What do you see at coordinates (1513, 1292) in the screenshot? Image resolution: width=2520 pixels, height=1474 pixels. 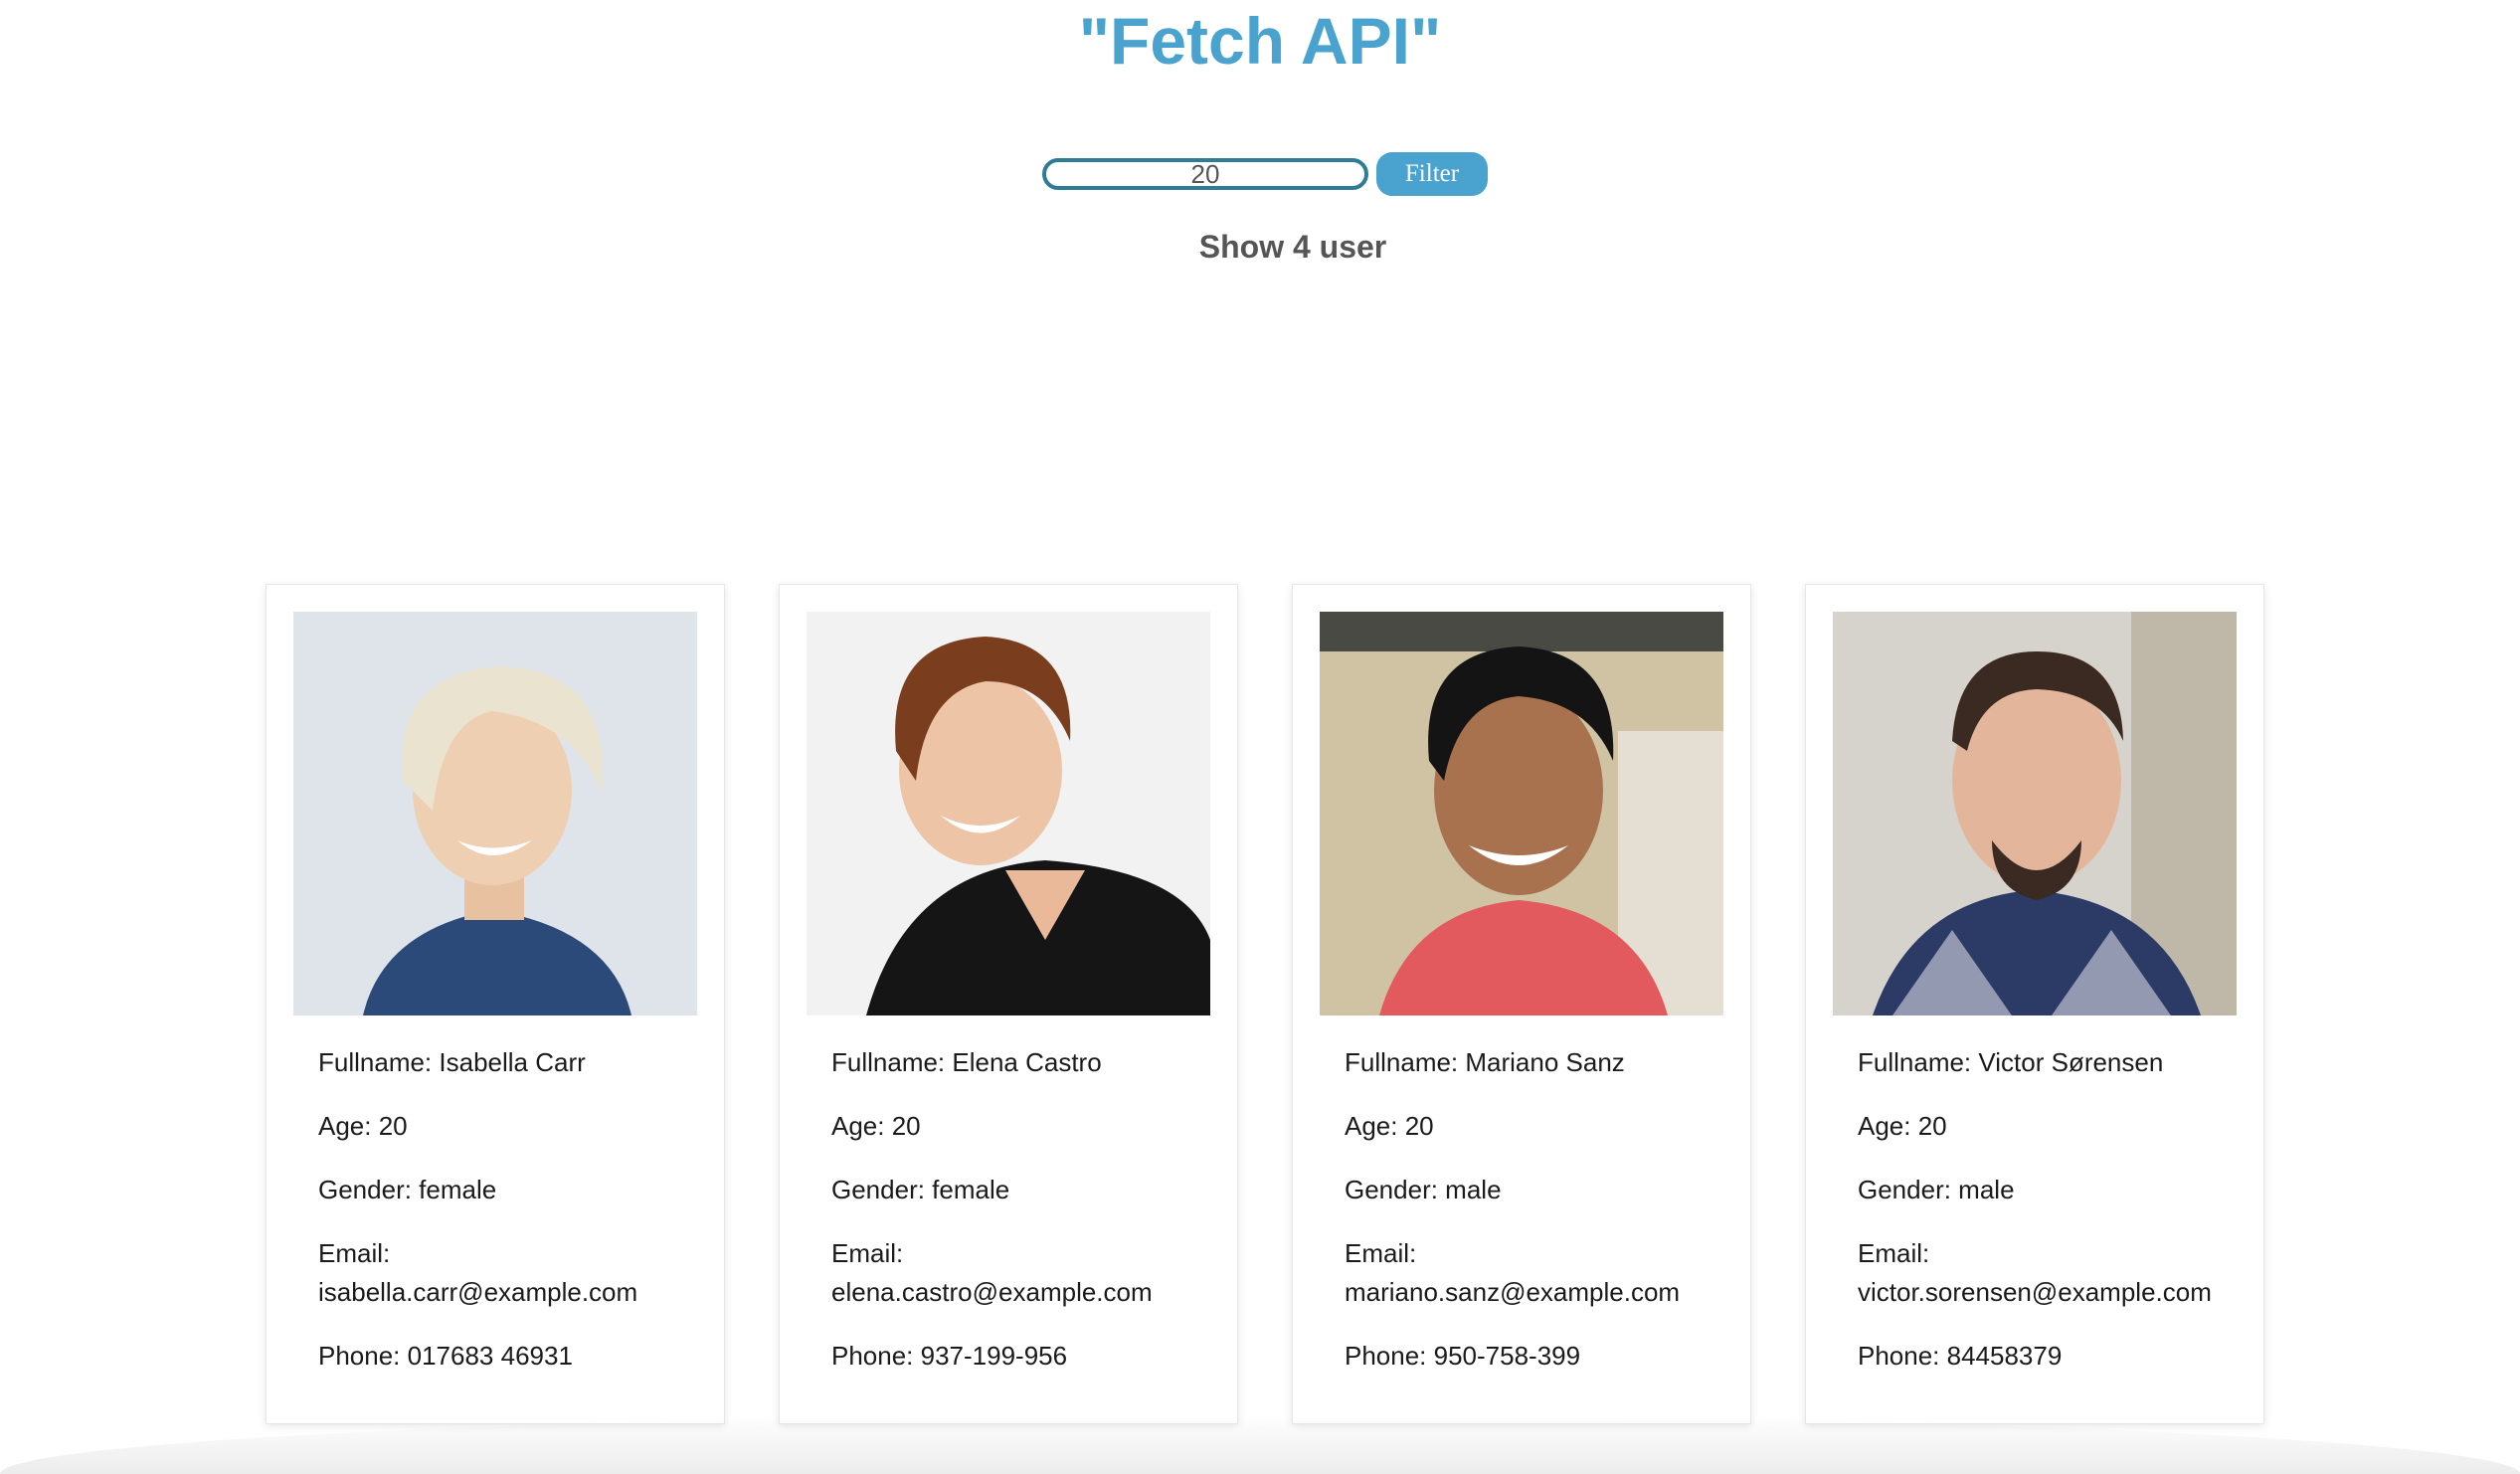 I see `user-email-value: mariano.sanz@example.com` at bounding box center [1513, 1292].